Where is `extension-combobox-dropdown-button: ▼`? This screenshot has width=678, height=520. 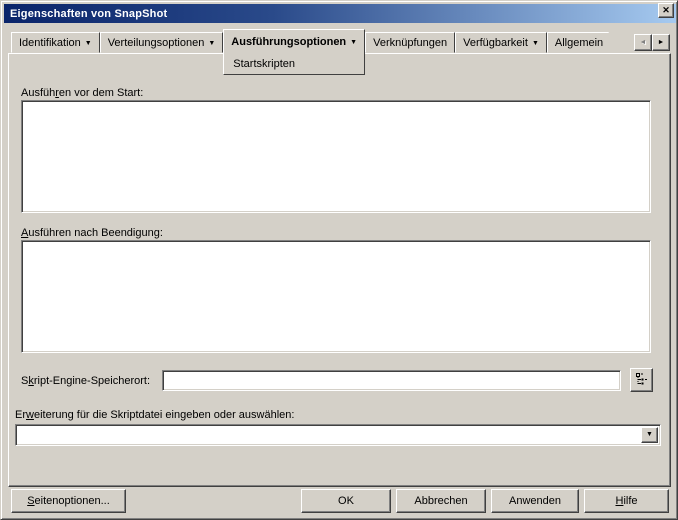
extension-combobox-dropdown-button: ▼ is located at coordinates (649, 435).